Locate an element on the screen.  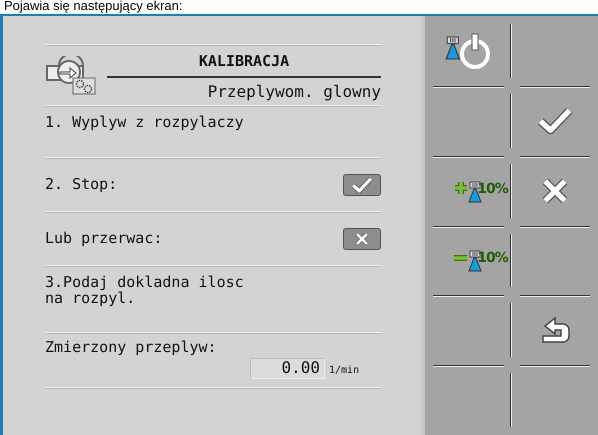
step-text: 3.Podaj dokladna ilosc na rozpyl. is located at coordinates (144, 290).